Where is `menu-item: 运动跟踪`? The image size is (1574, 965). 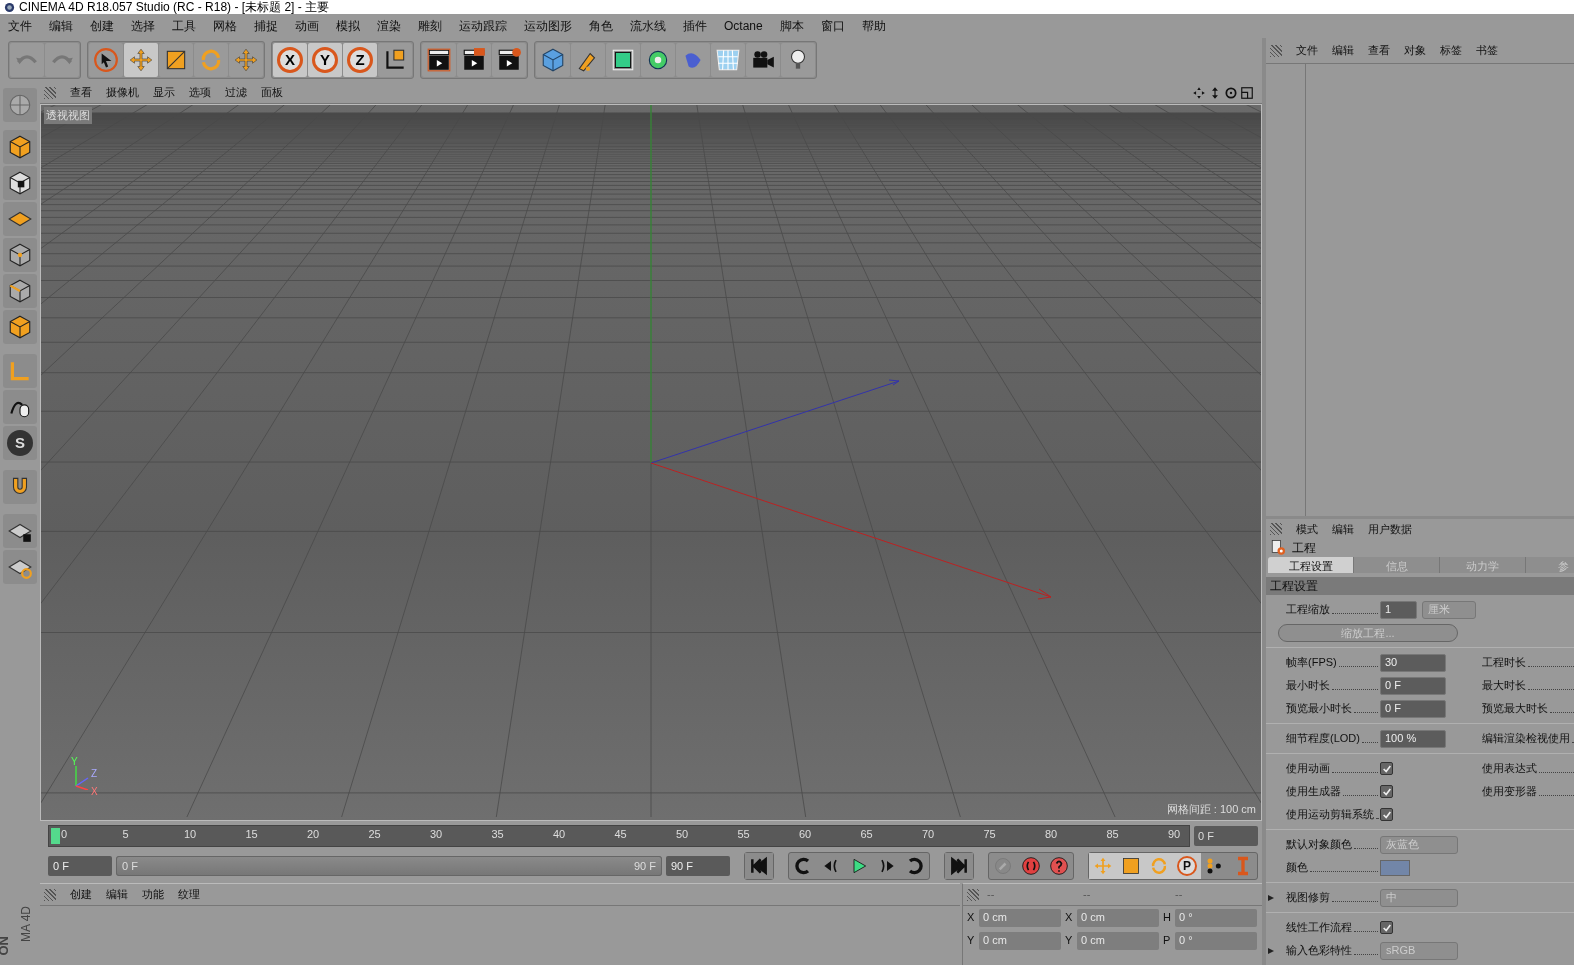
menu-item: 运动跟踪 is located at coordinates (483, 26).